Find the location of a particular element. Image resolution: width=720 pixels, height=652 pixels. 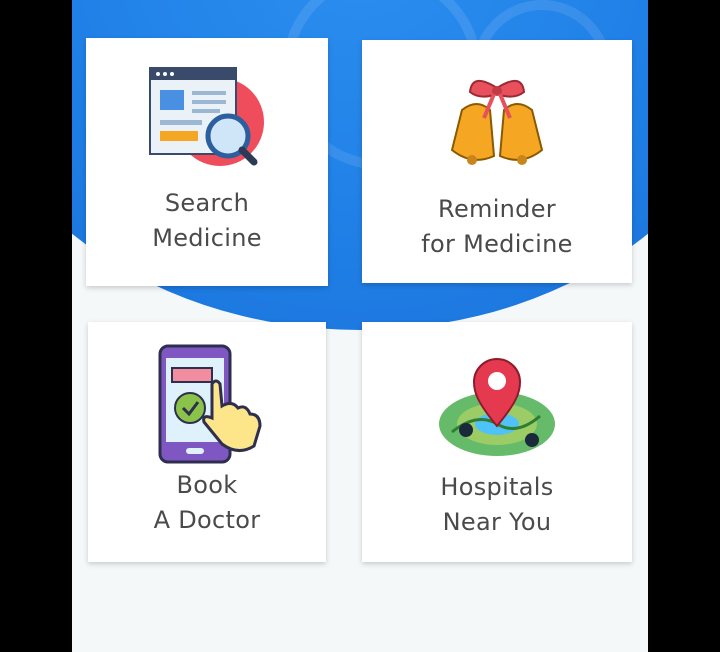

label-line-2: Near You is located at coordinates (497, 522).